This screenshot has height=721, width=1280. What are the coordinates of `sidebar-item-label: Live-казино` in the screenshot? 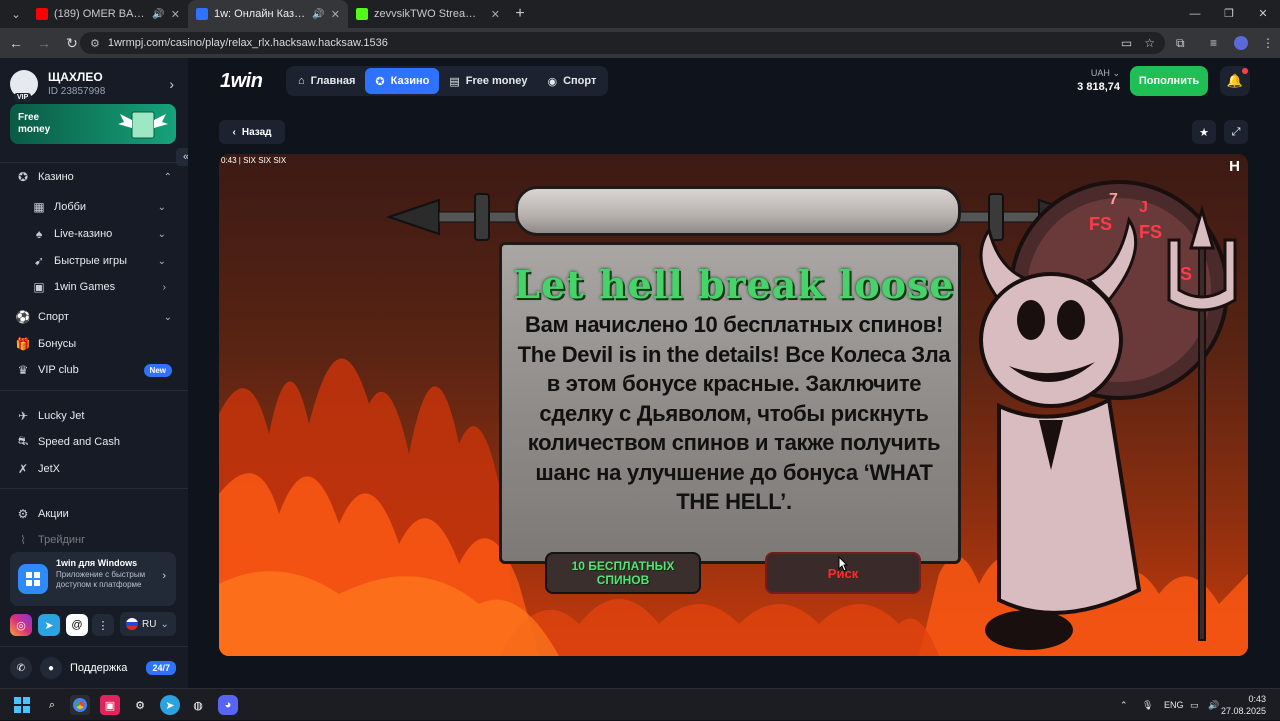 It's located at (83, 234).